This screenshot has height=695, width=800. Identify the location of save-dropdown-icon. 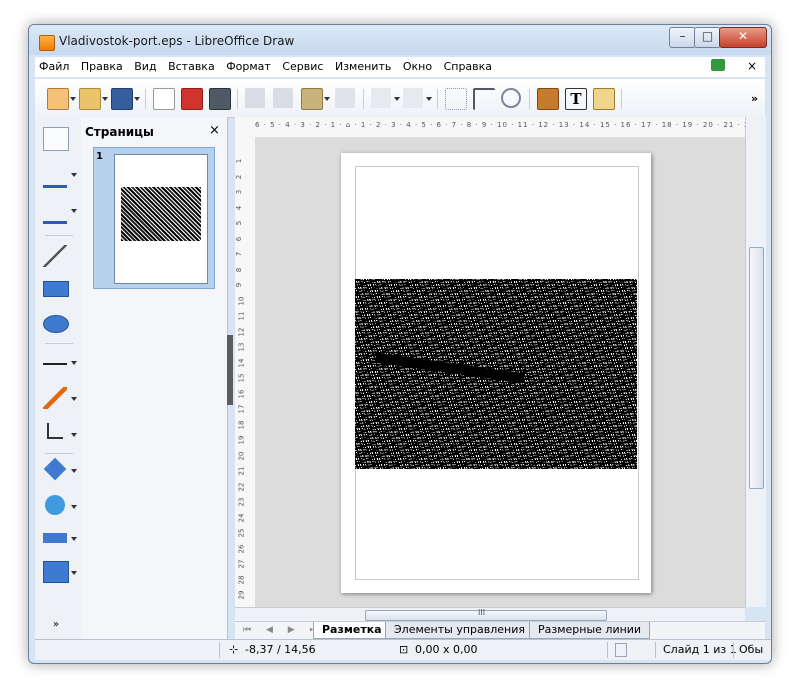
(137, 99).